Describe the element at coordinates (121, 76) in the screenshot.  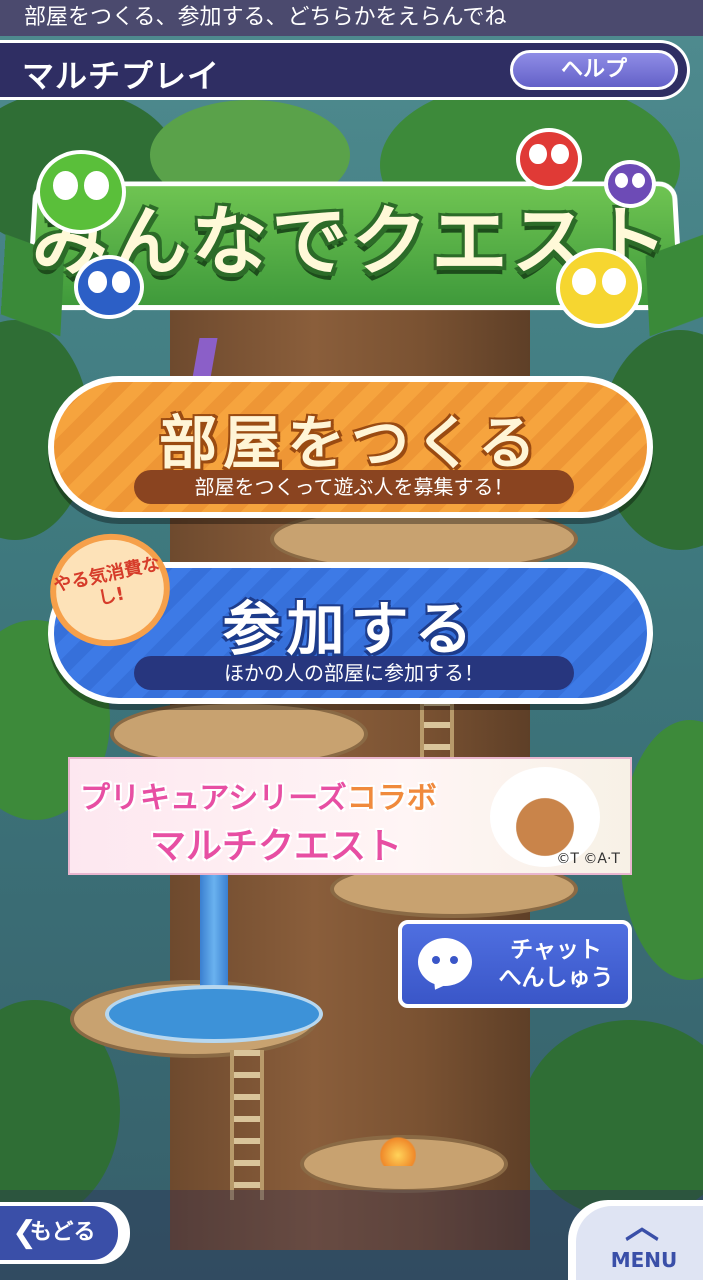
I see `page-title: マルチプレイ` at that location.